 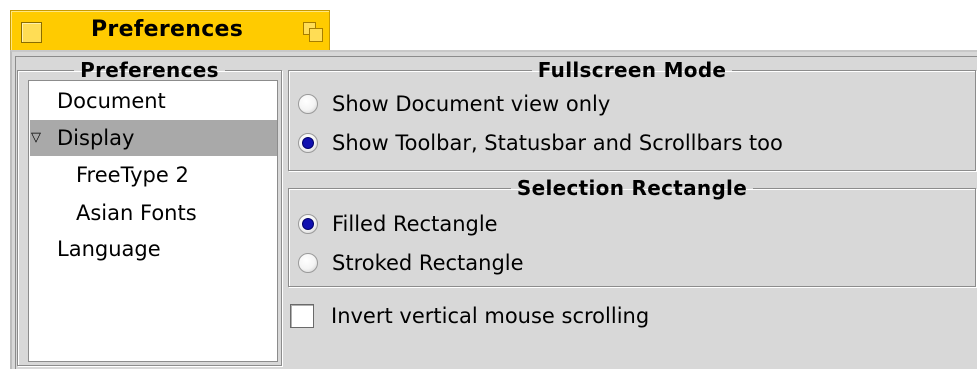 I want to click on radio-label: Show Document view only, so click(x=471, y=104).